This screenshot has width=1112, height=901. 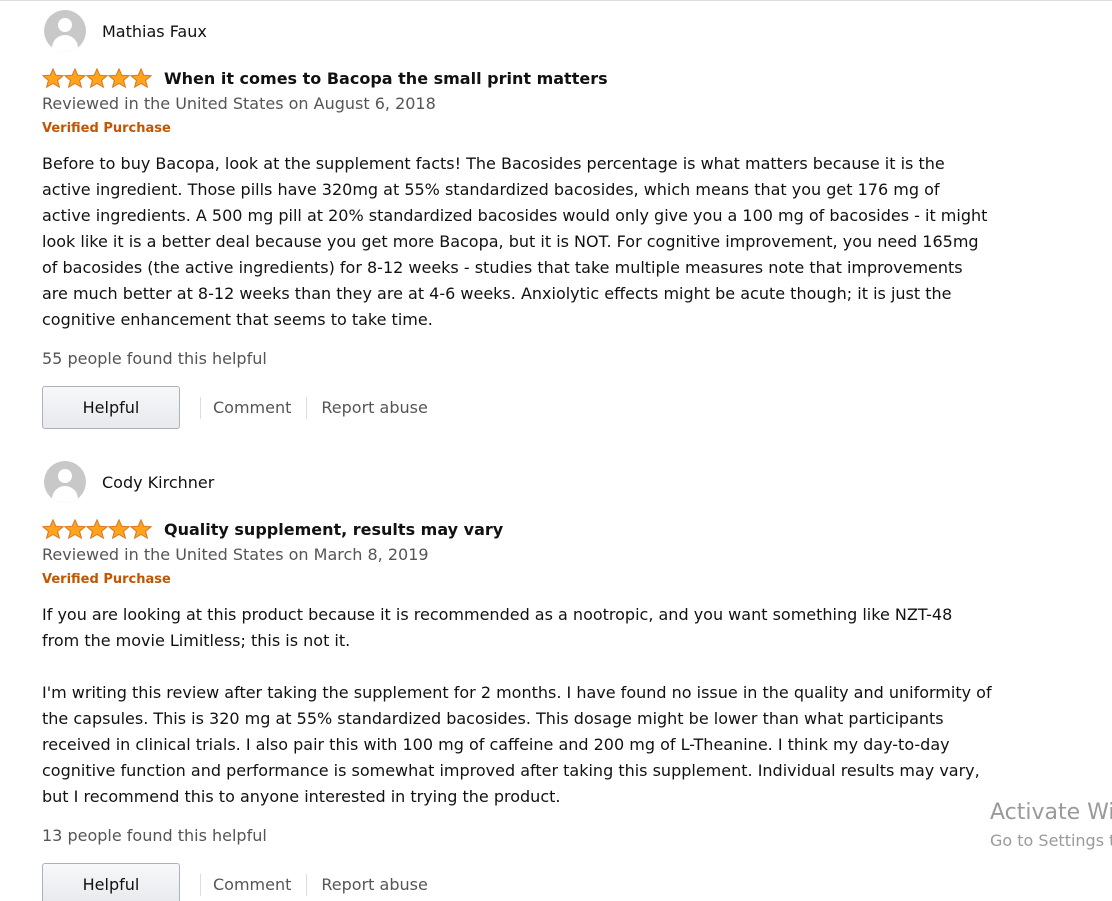 What do you see at coordinates (517, 31) in the screenshot?
I see `reviewer-profile: Mathias Faux` at bounding box center [517, 31].